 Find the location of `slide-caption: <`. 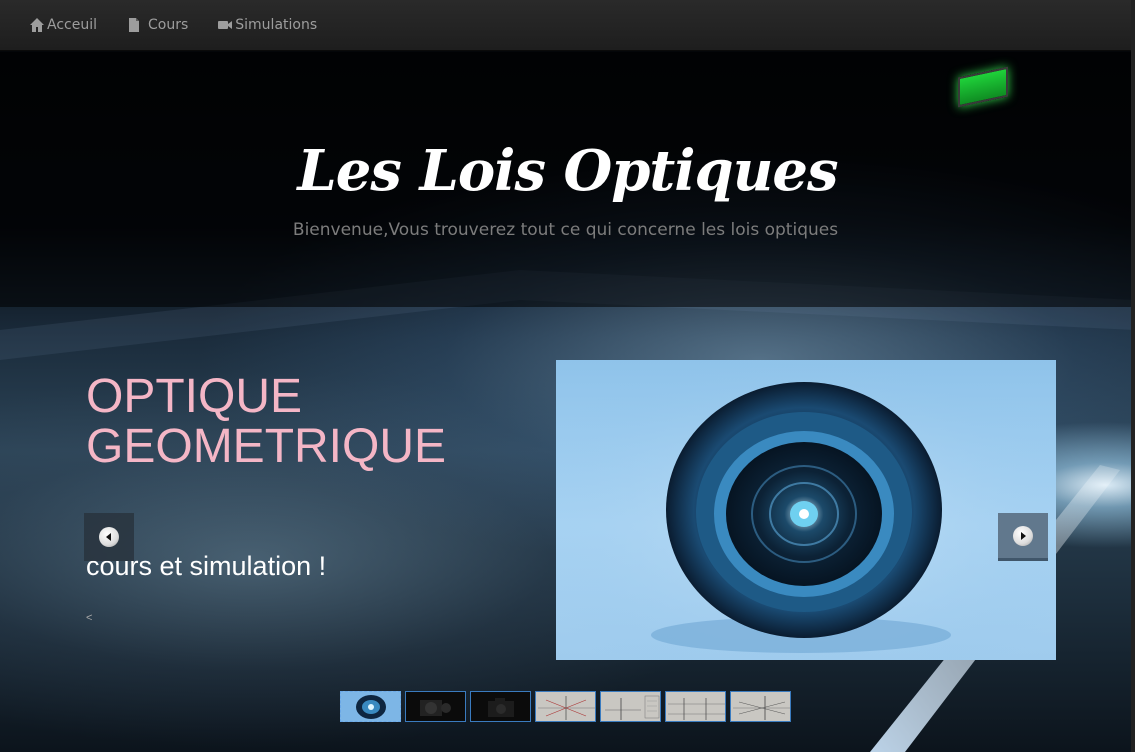

slide-caption: < is located at coordinates (89, 618).